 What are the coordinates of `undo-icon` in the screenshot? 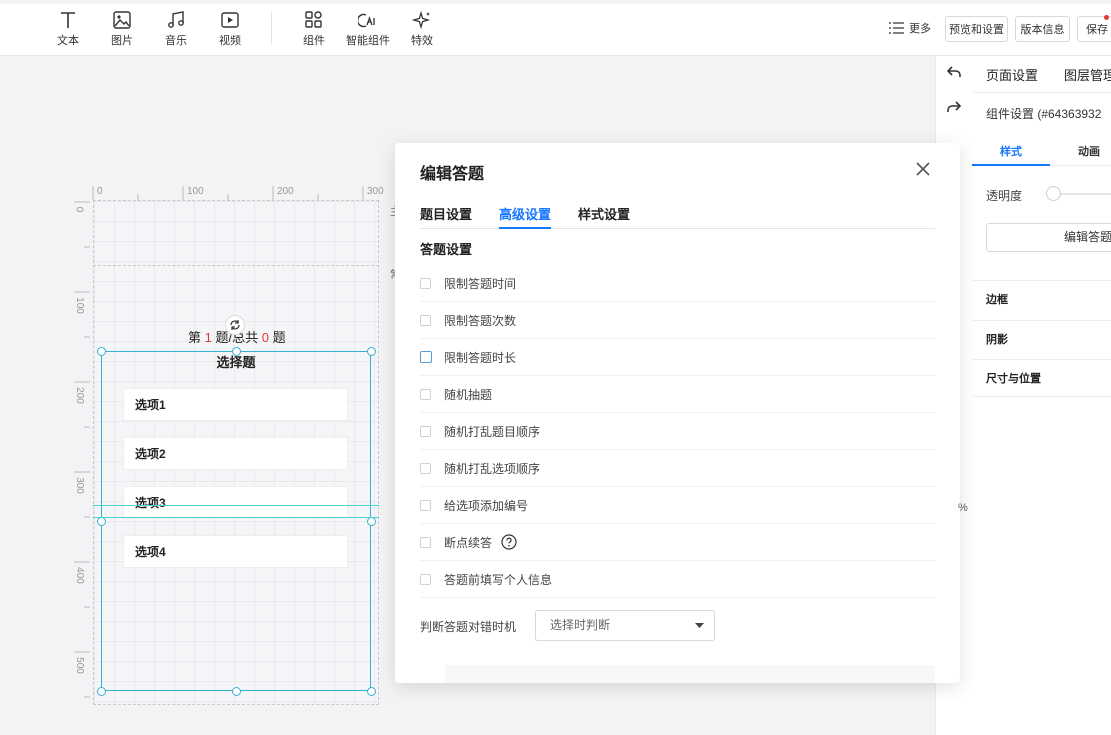 It's located at (954, 72).